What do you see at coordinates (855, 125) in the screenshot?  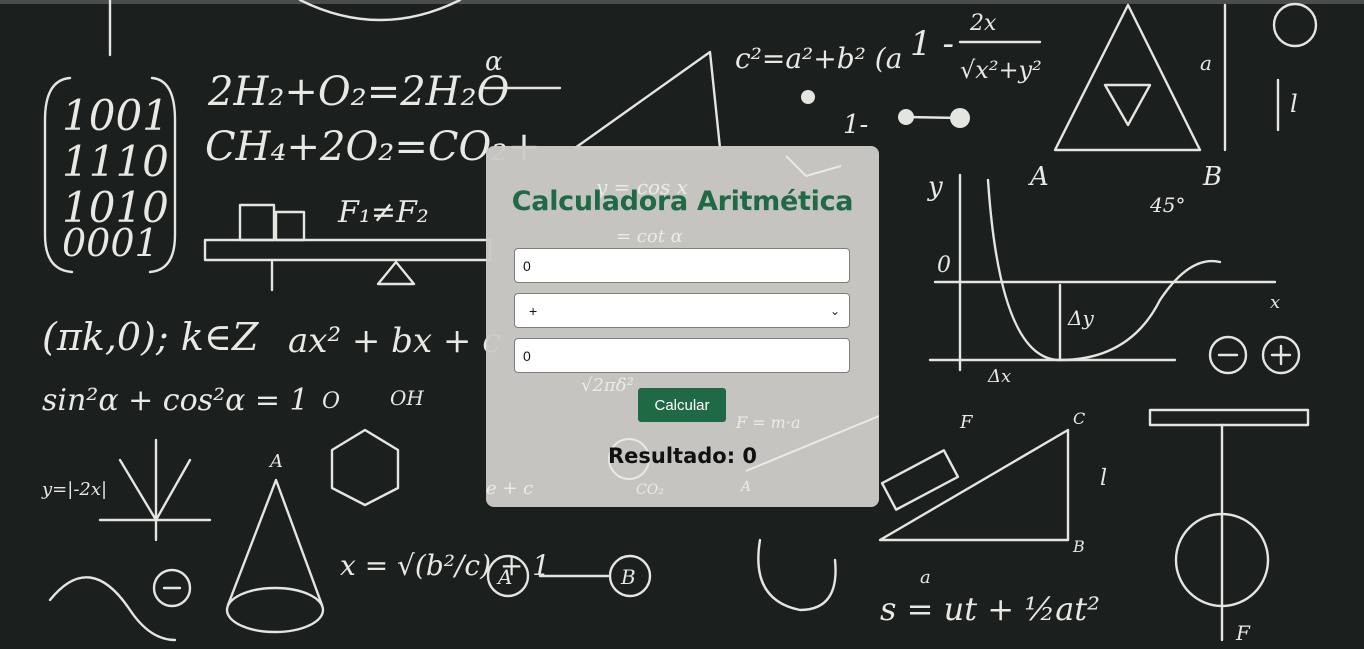 I see `svg-text: 1-` at bounding box center [855, 125].